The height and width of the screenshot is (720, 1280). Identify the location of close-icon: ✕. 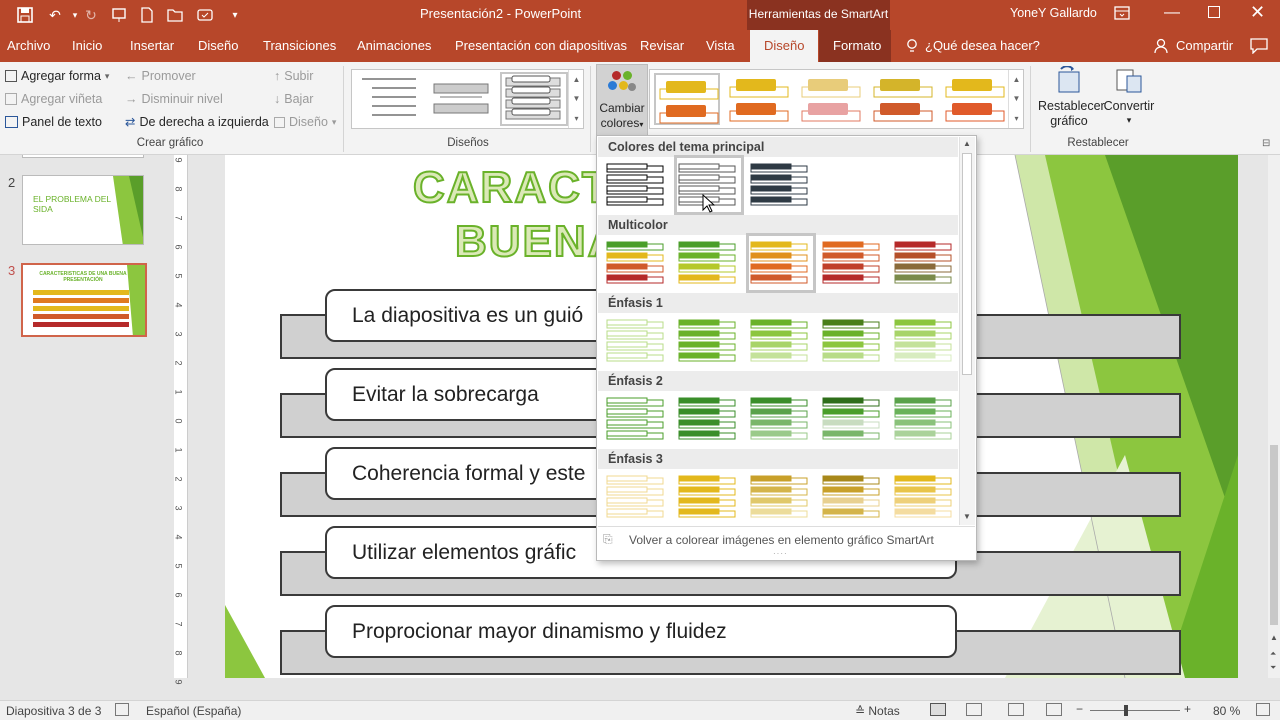
(1257, 12).